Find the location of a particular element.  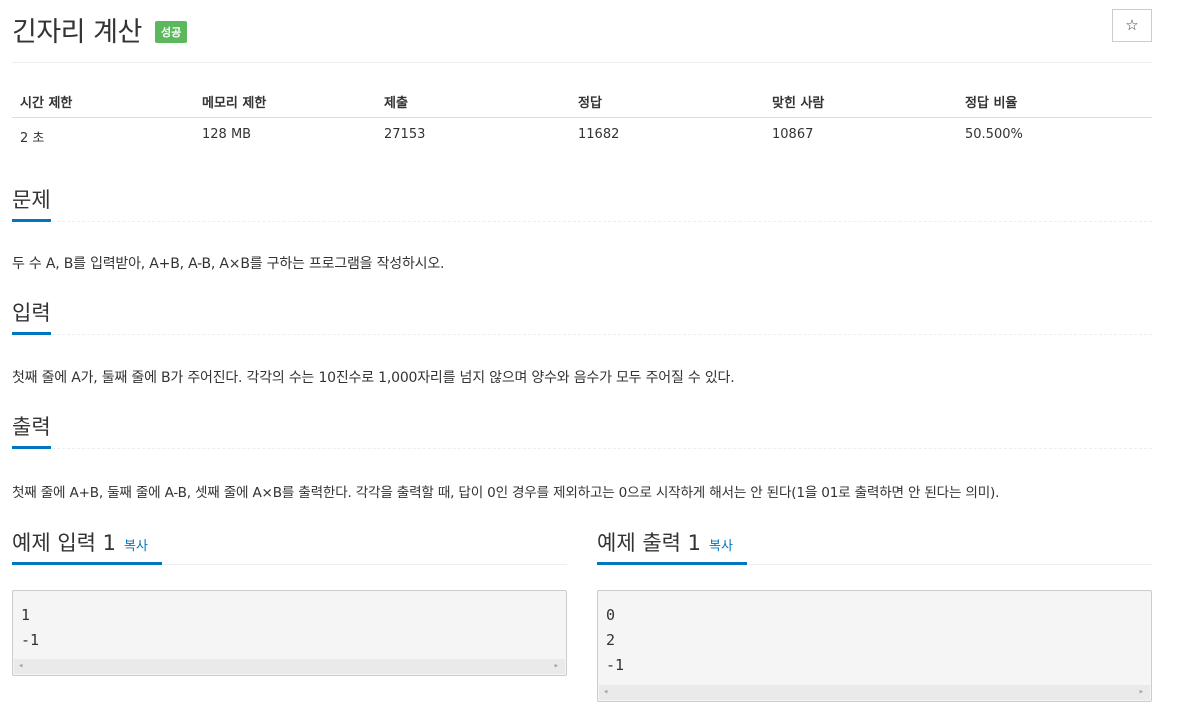

header-ratio: 정답 비율 is located at coordinates (991, 103).